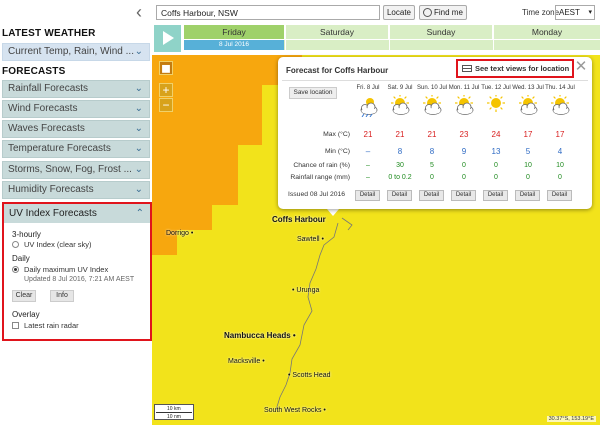  What do you see at coordinates (15, 244) in the screenshot?
I see `uv-clear-sky-radio` at bounding box center [15, 244].